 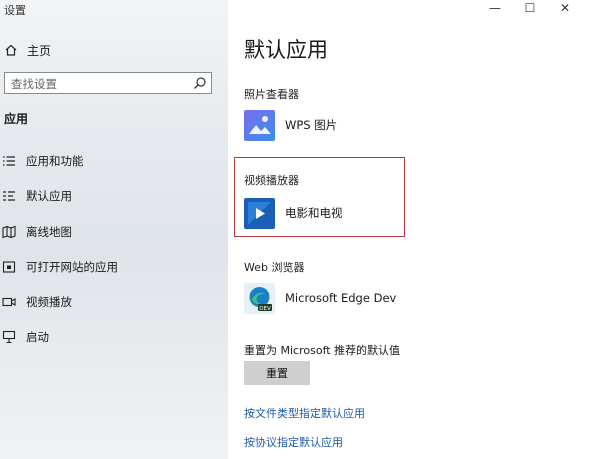 What do you see at coordinates (16, 119) in the screenshot?
I see `section-header-apps: 应用` at bounding box center [16, 119].